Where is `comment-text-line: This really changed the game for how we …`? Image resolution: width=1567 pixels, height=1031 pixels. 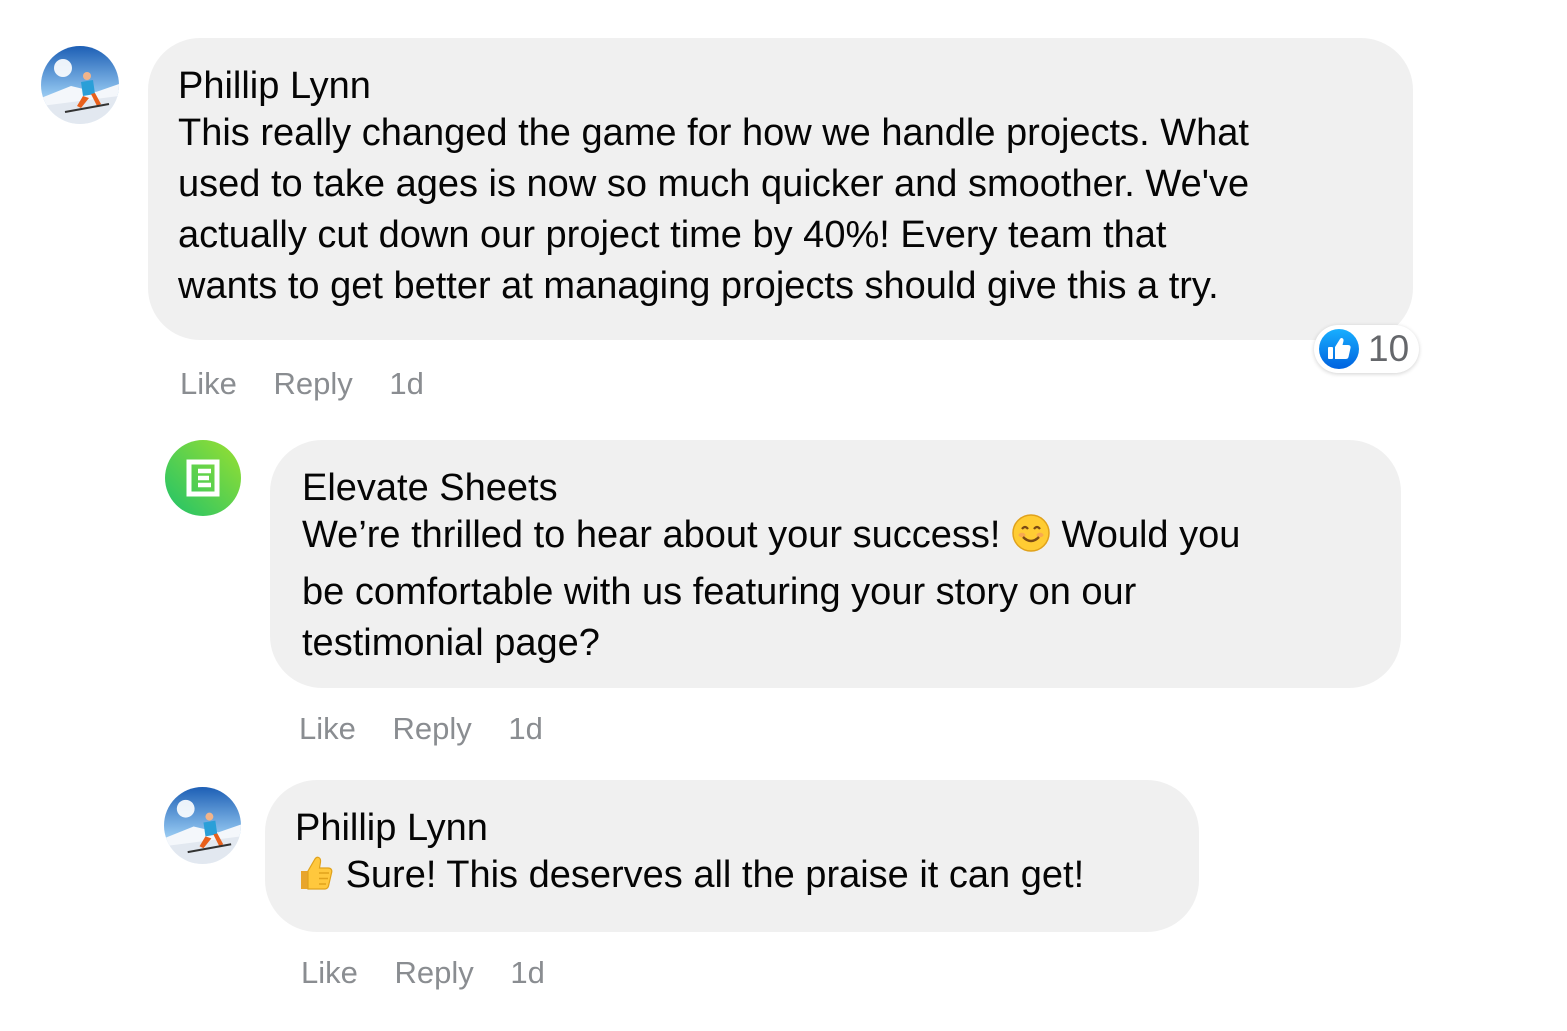
comment-text-line: This really changed the game for how we … is located at coordinates (713, 133).